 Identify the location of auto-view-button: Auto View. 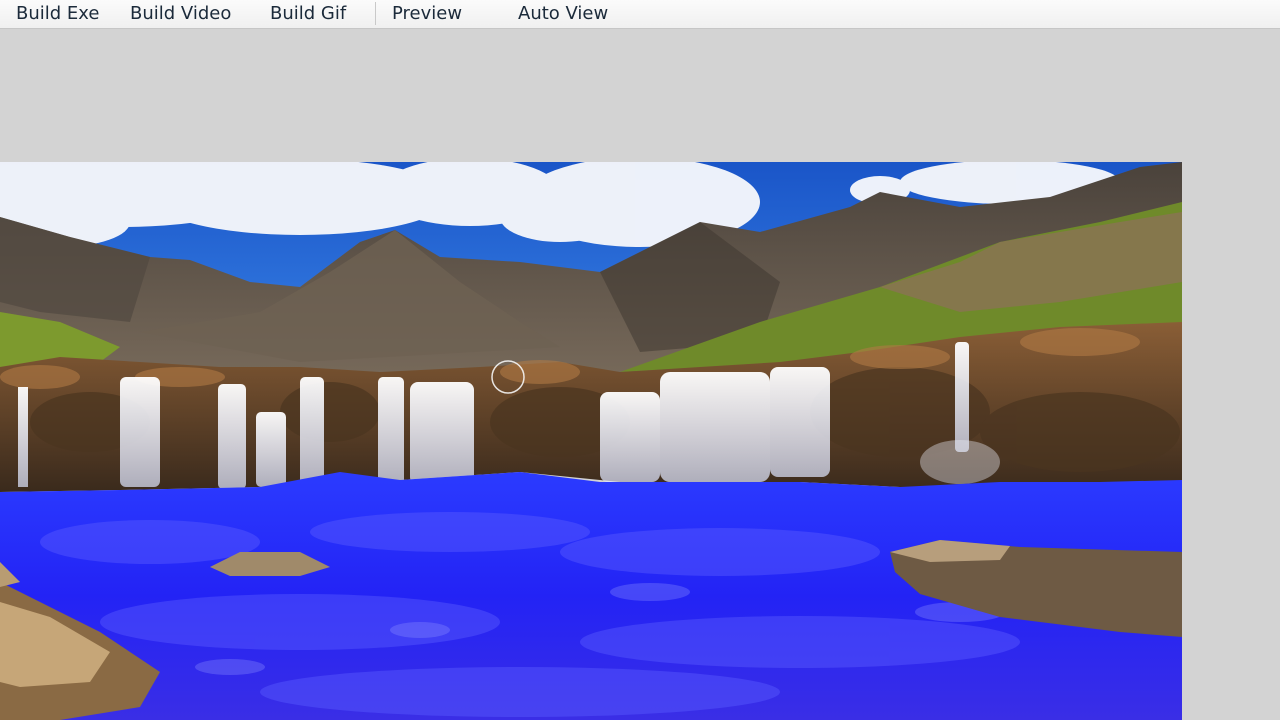
(563, 14).